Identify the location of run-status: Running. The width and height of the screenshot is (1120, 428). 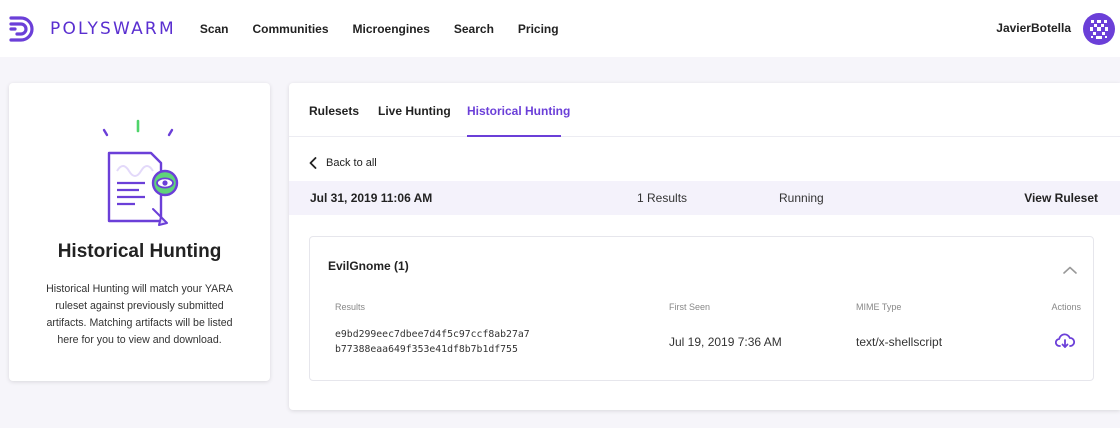
(801, 198).